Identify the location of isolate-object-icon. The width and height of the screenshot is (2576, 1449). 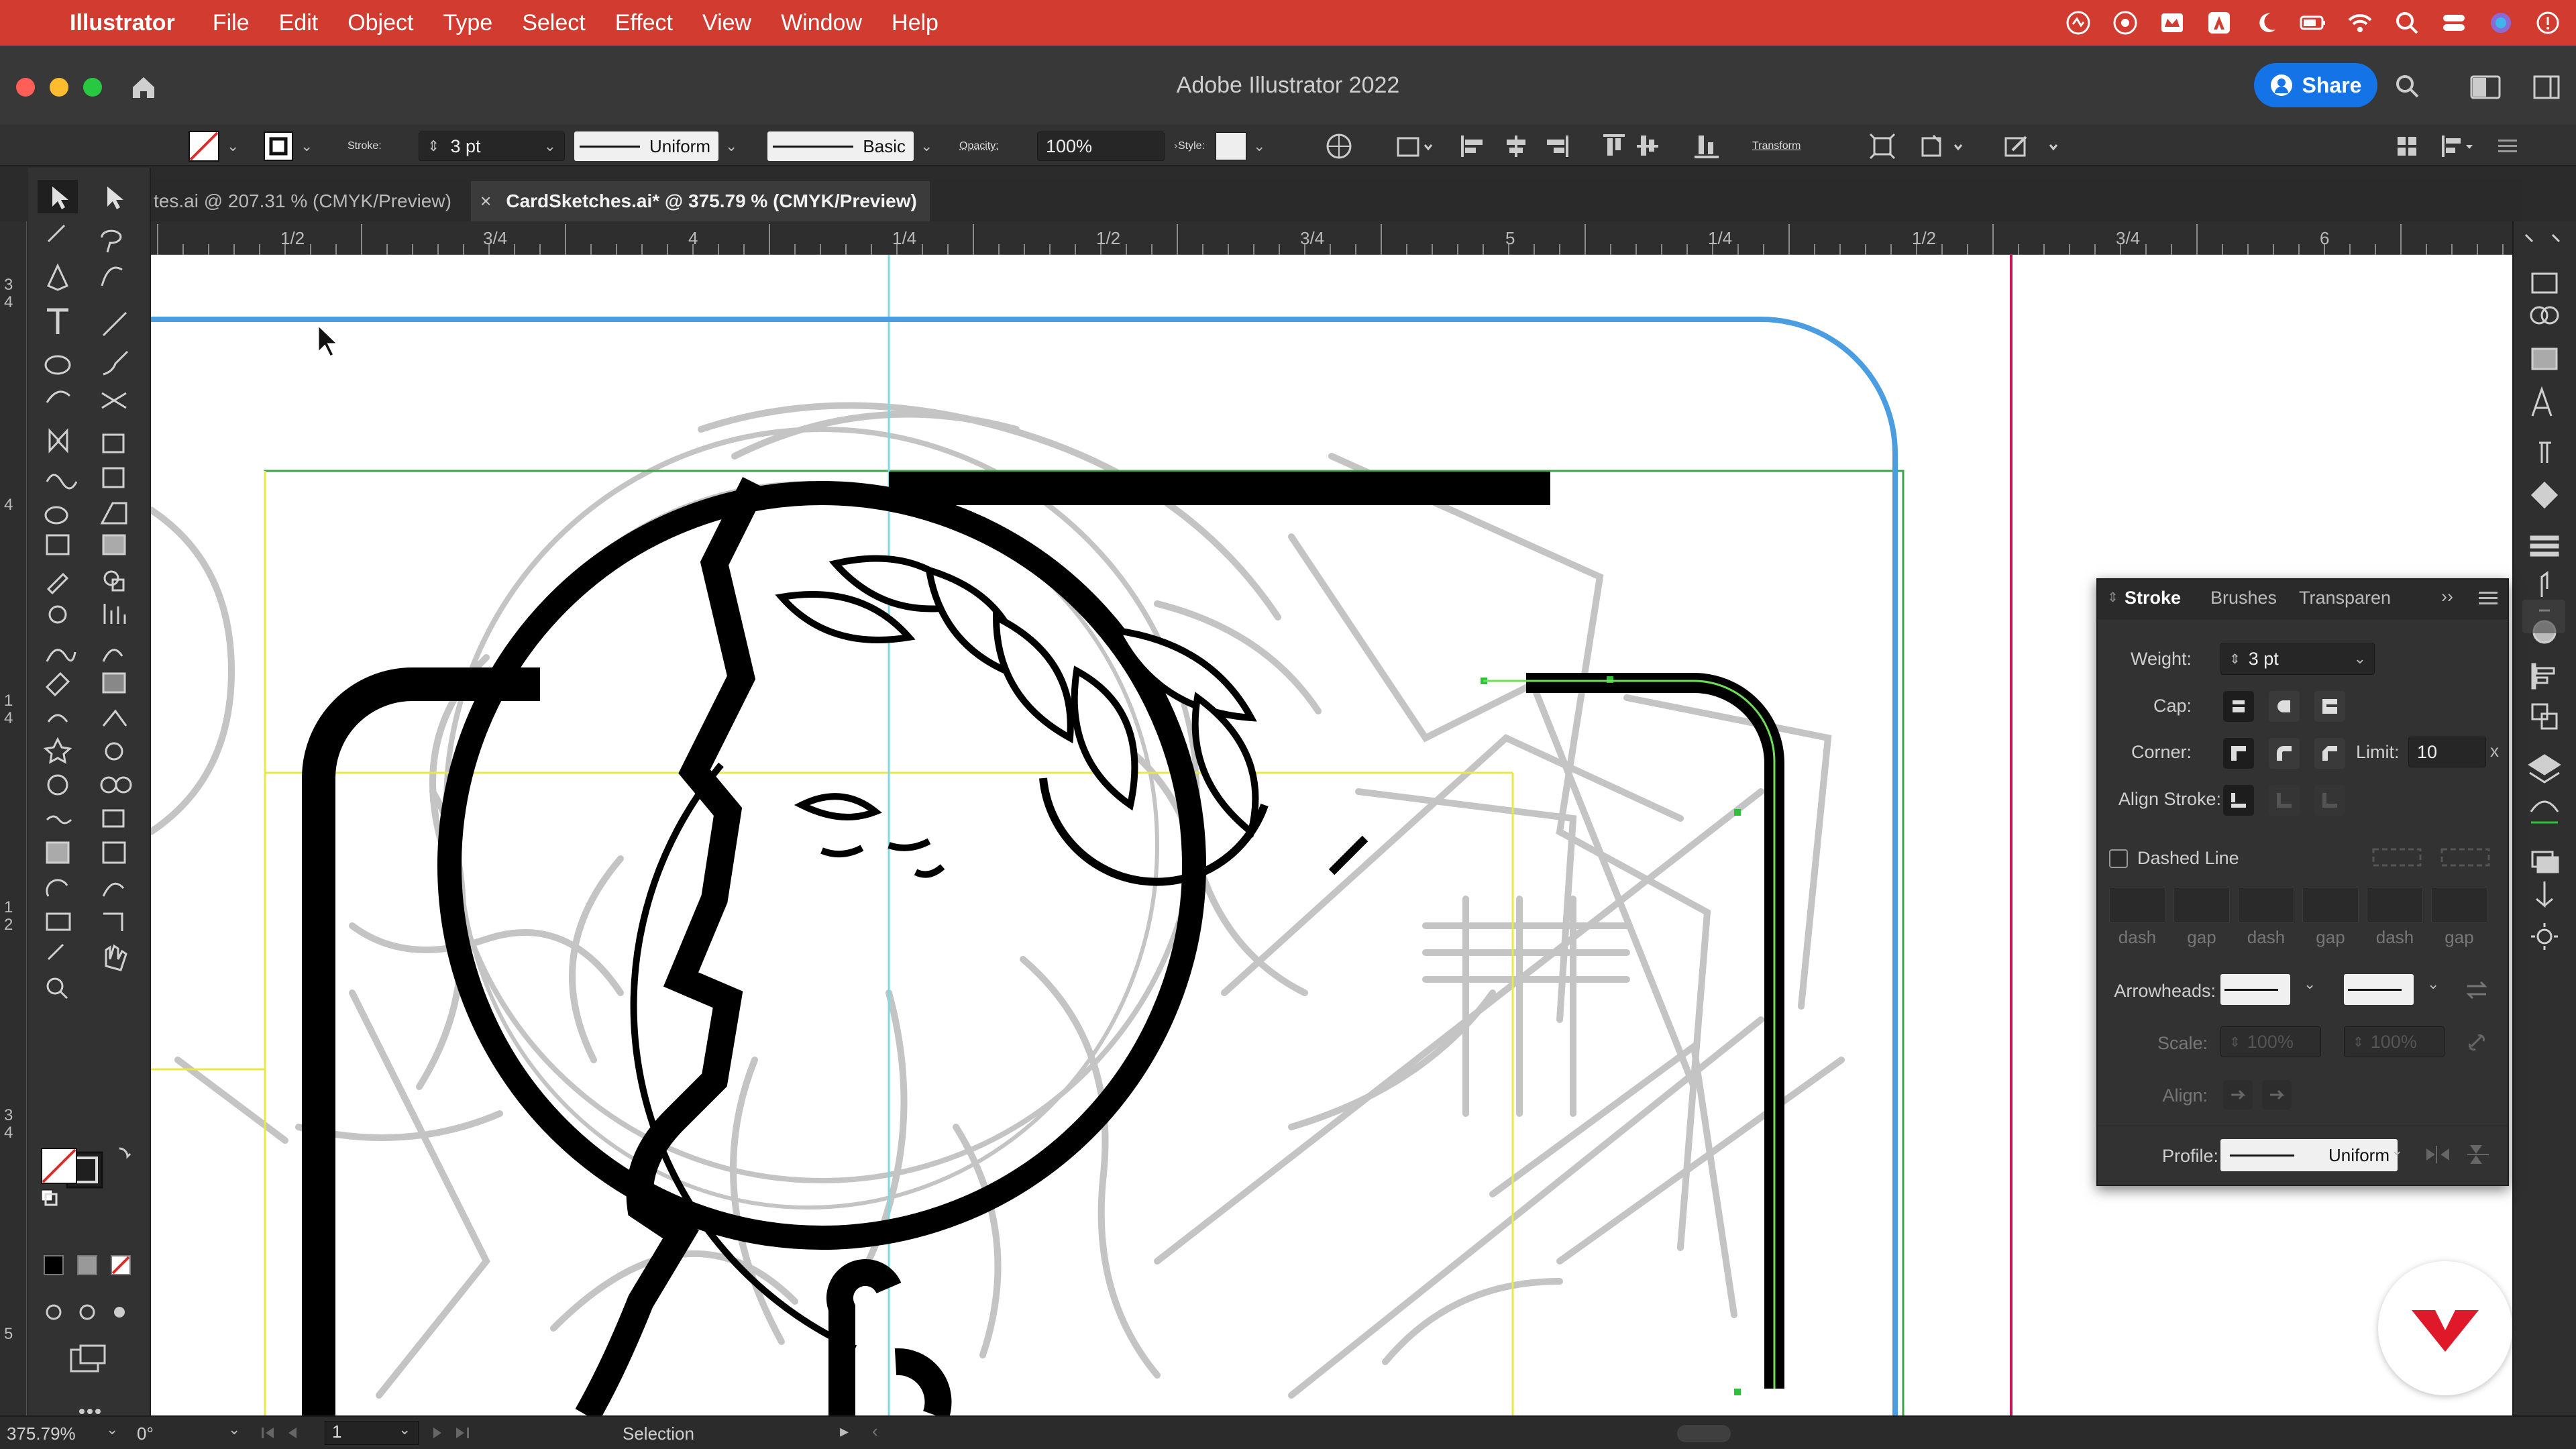
(1882, 146).